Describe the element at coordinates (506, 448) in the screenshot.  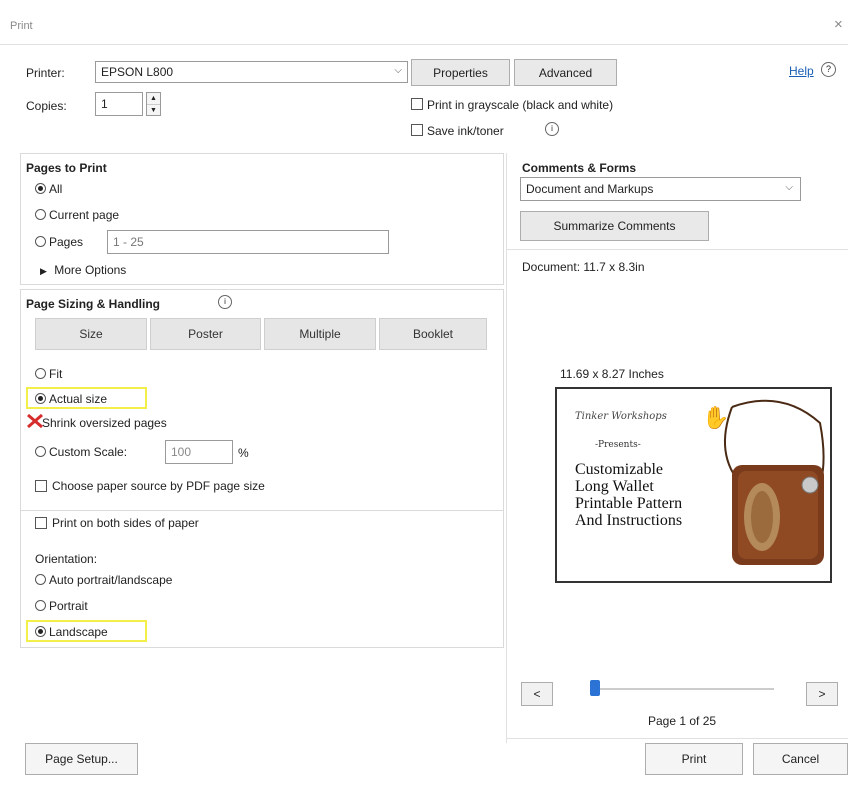
I see `right-panel-divider` at that location.